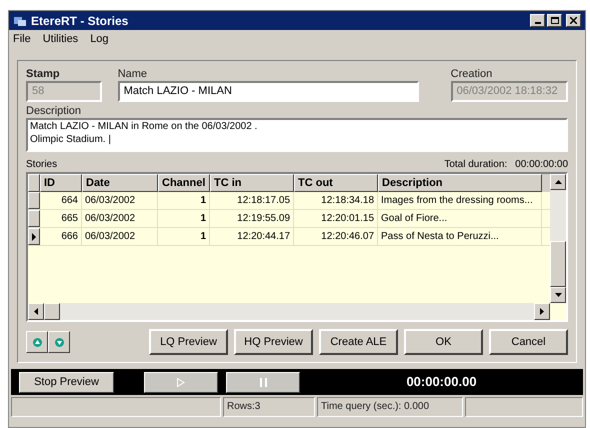 The height and width of the screenshot is (428, 590). I want to click on table-cell: 12:19:55.09, so click(252, 218).